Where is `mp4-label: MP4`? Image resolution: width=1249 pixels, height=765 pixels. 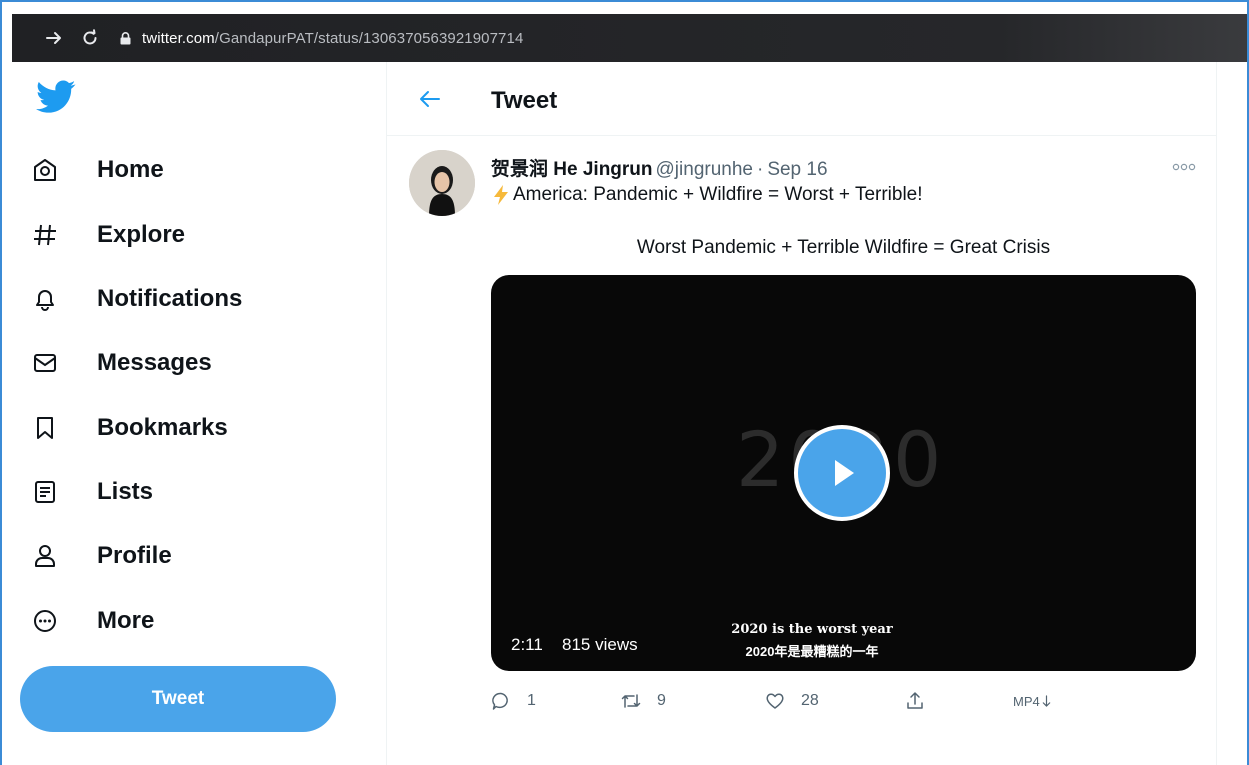 mp4-label: MP4 is located at coordinates (1026, 701).